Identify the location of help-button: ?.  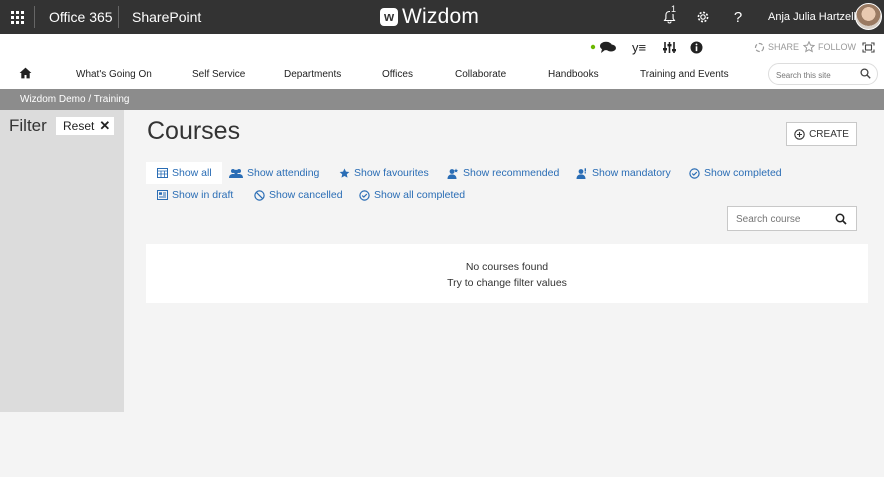
(738, 17).